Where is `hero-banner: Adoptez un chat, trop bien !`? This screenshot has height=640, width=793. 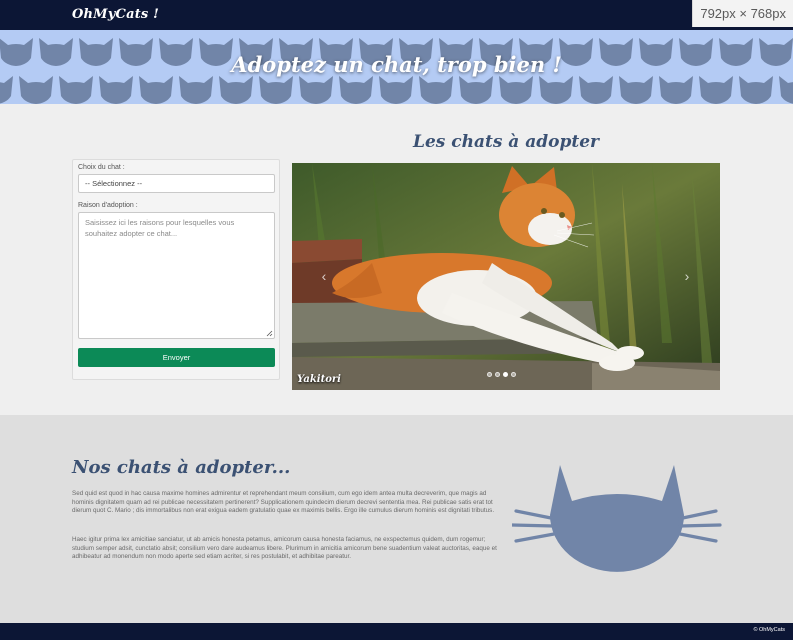
hero-banner: Adoptez un chat, trop bien ! is located at coordinates (396, 67).